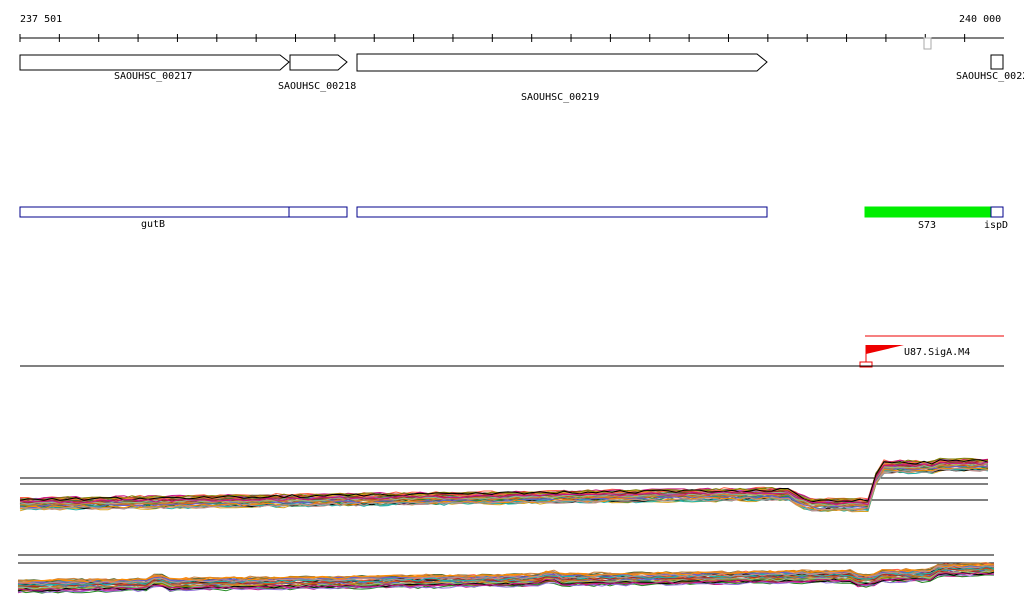 This screenshot has height=615, width=1024. Describe the element at coordinates (506, 574) in the screenshot. I see `lower-expression-traces` at that location.